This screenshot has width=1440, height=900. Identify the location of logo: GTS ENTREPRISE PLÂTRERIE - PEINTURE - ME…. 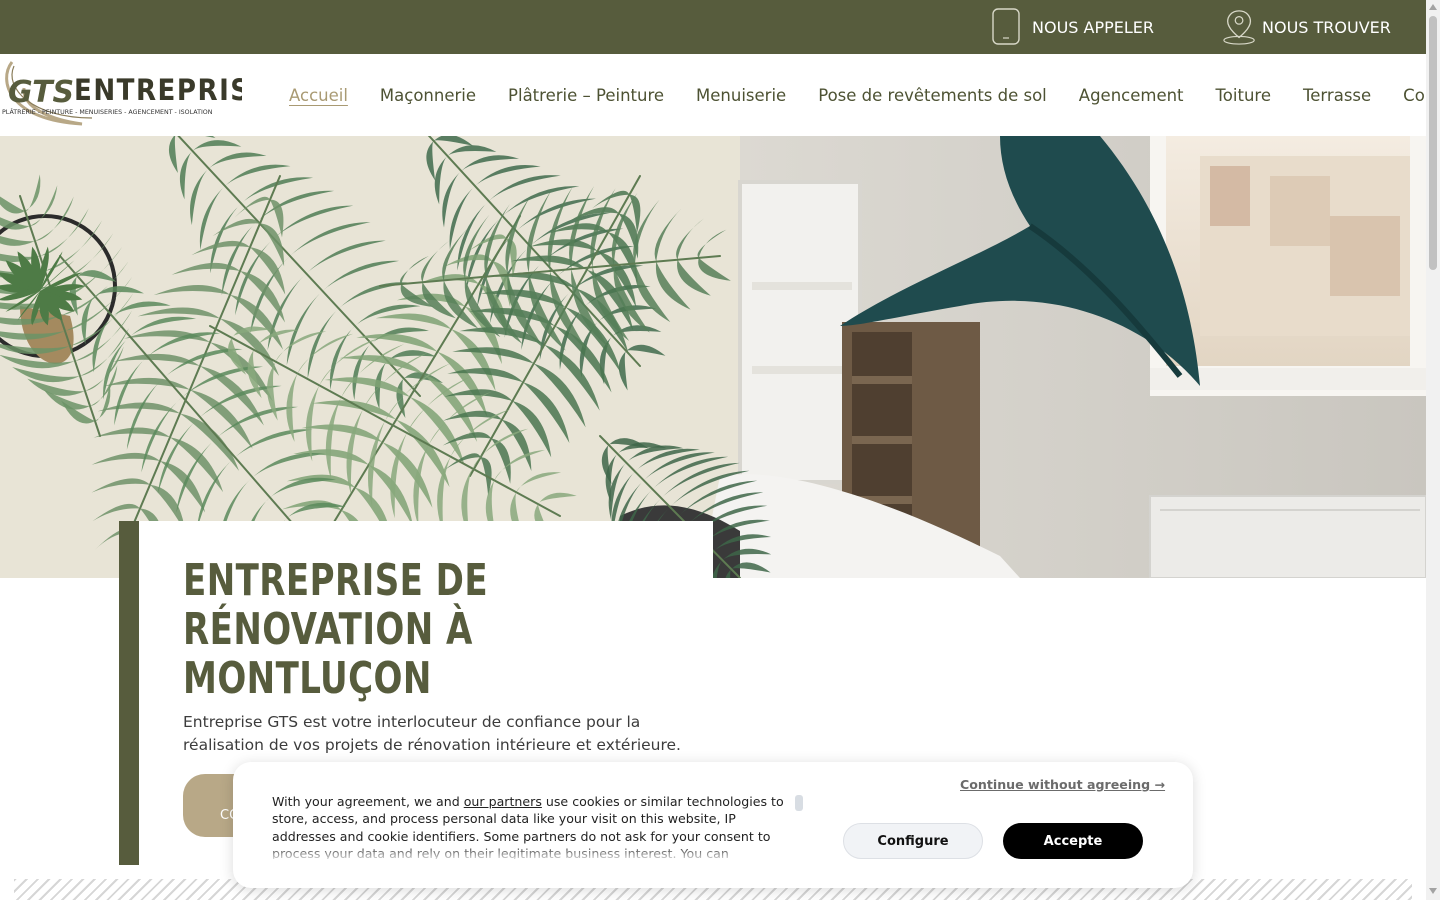
(135, 93).